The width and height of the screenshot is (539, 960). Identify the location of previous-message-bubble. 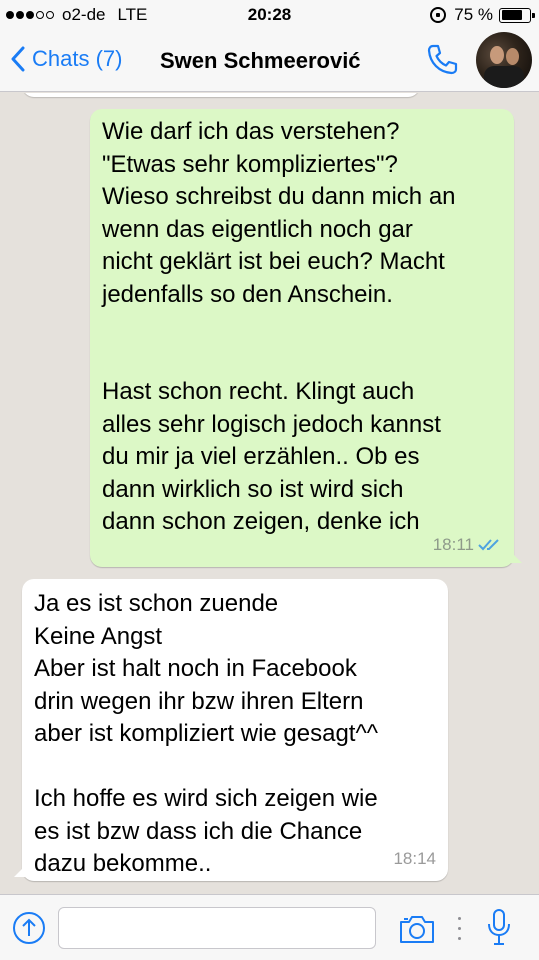
(221, 95).